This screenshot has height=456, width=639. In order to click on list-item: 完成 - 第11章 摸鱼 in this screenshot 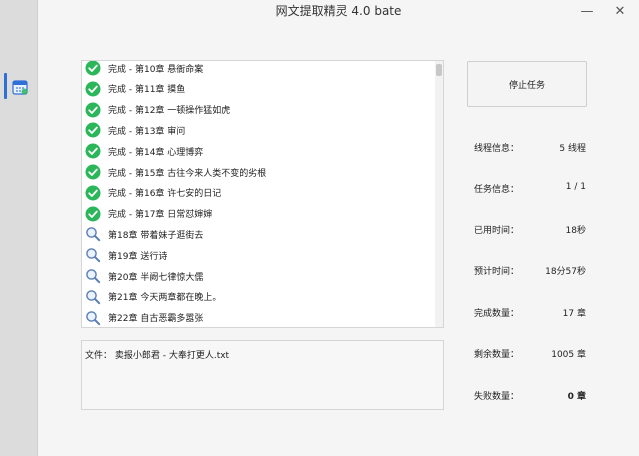, I will do `click(134, 89)`.